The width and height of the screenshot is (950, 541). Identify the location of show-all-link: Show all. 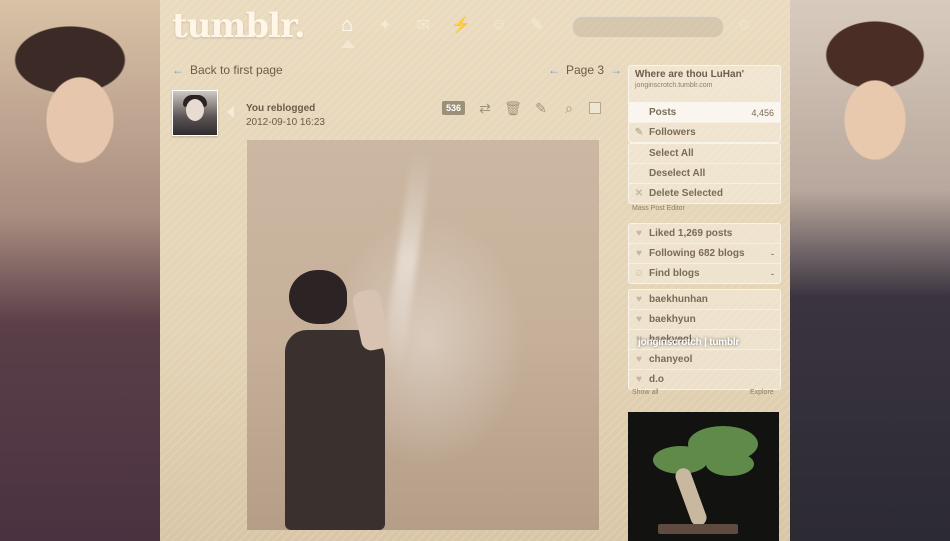
(645, 392).